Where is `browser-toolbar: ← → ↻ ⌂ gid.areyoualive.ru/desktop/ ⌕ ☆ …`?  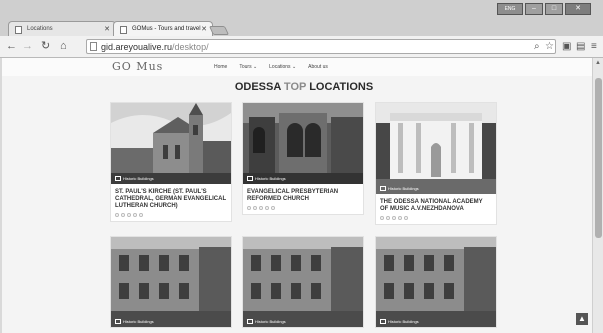 browser-toolbar: ← → ↻ ⌂ gid.areyoualive.ru/desktop/ ⌕ ☆ … is located at coordinates (301, 47).